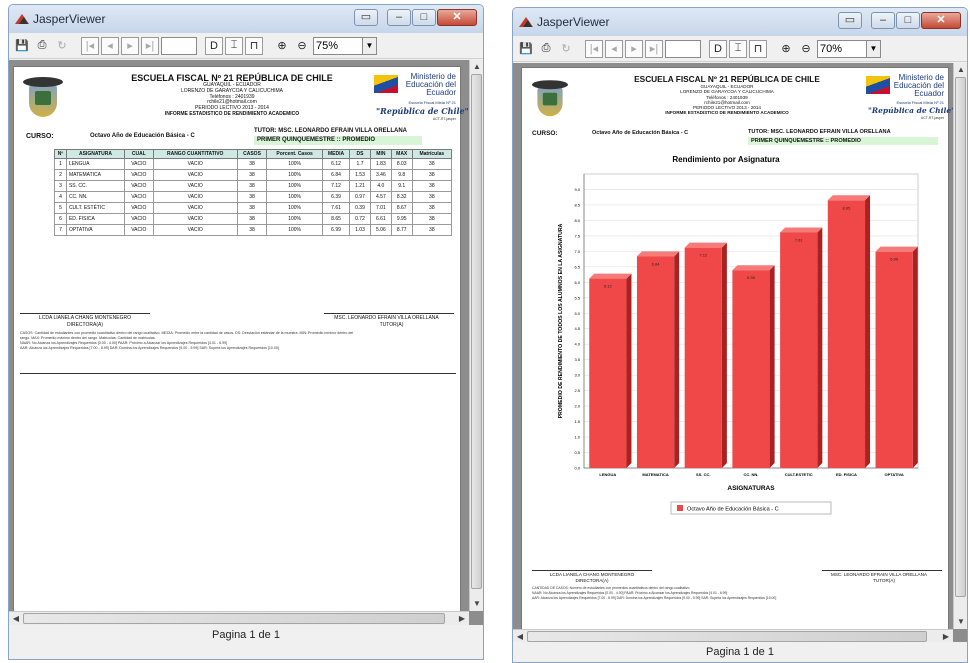  What do you see at coordinates (336, 208) in the screenshot?
I see `table-cell: 7.61` at bounding box center [336, 208].